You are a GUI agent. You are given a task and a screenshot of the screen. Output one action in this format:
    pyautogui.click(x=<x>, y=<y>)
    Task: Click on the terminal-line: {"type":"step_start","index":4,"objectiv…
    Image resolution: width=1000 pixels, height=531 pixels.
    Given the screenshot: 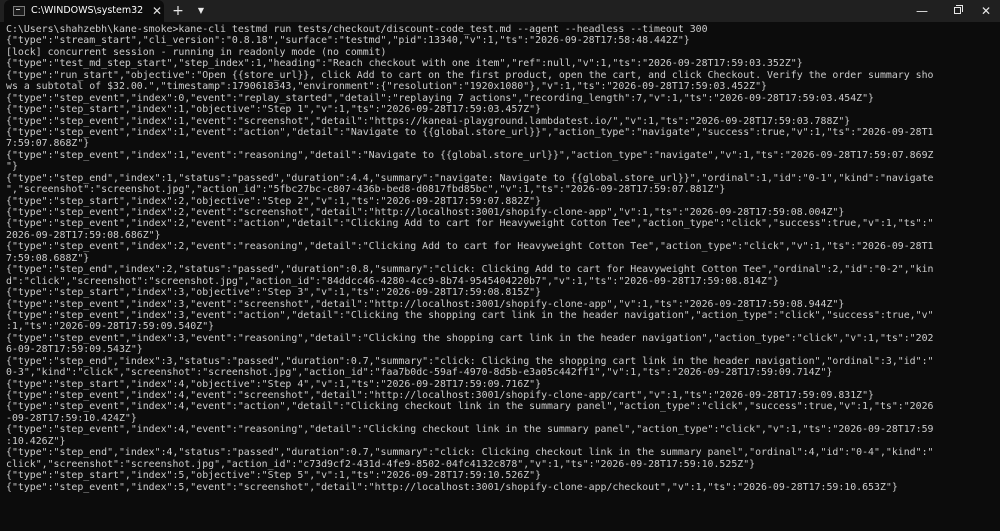 What is the action you would take?
    pyautogui.click(x=274, y=384)
    